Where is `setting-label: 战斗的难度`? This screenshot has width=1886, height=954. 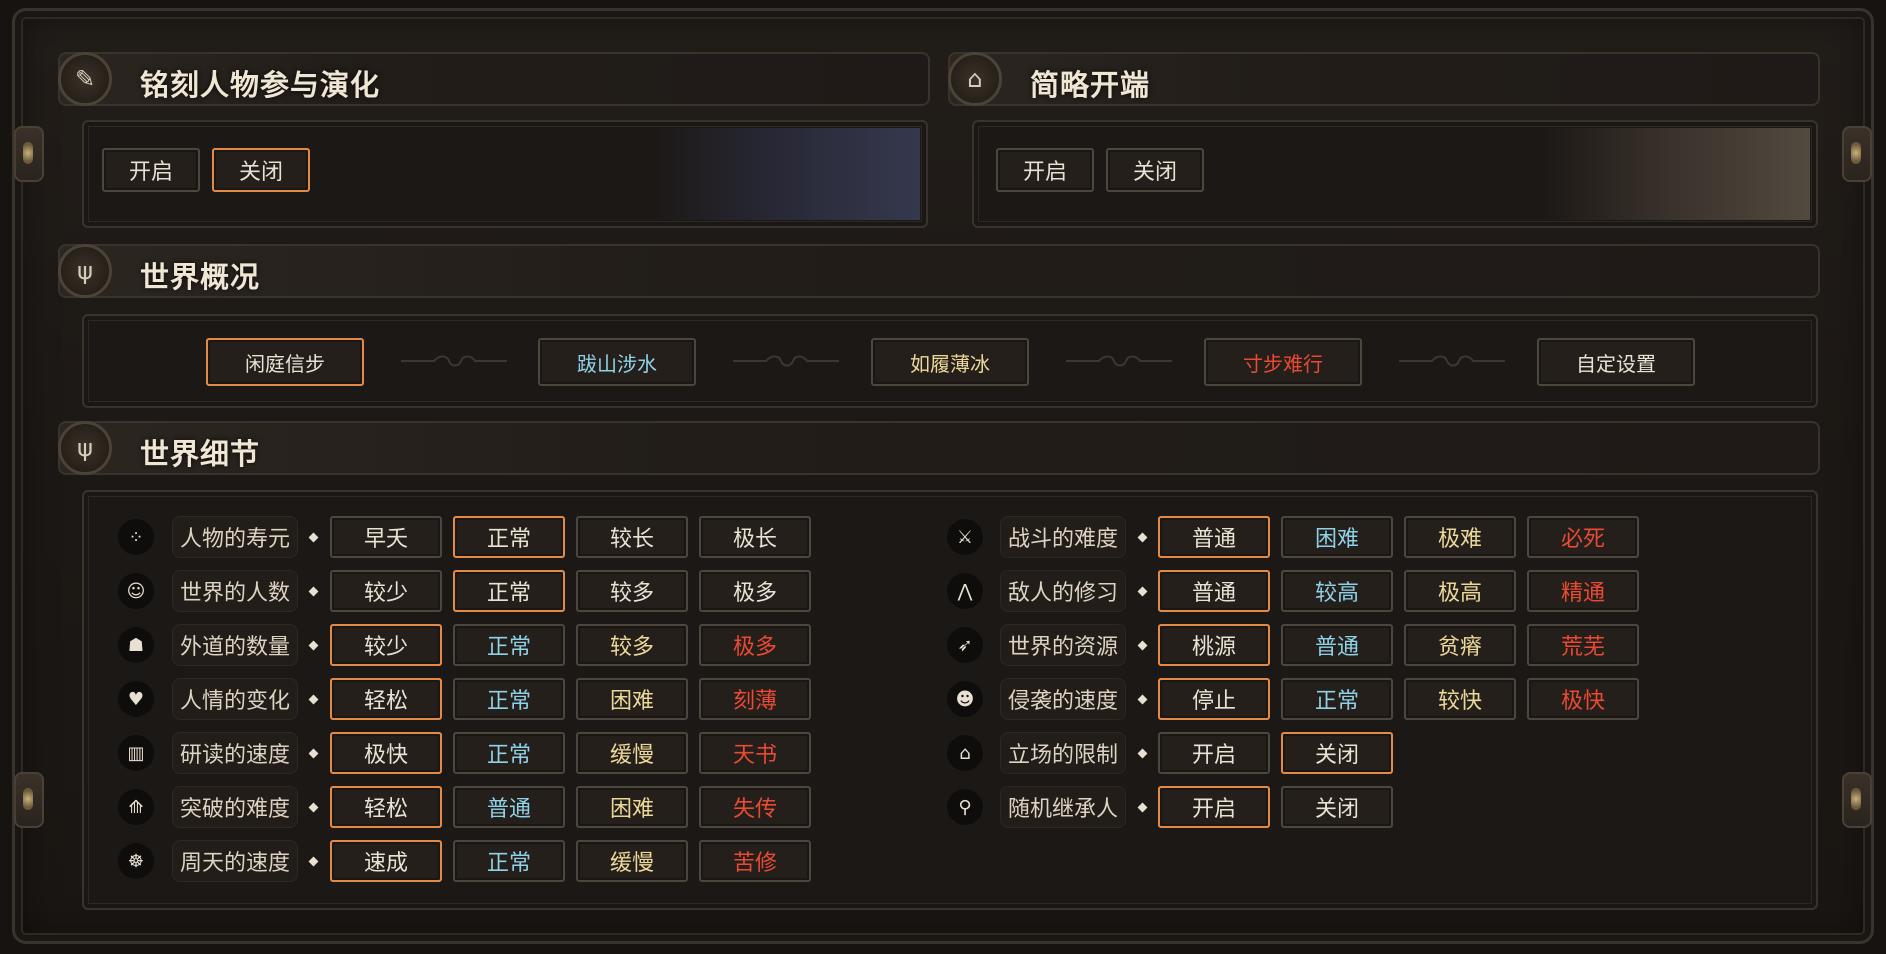
setting-label: 战斗的难度 is located at coordinates (1063, 537).